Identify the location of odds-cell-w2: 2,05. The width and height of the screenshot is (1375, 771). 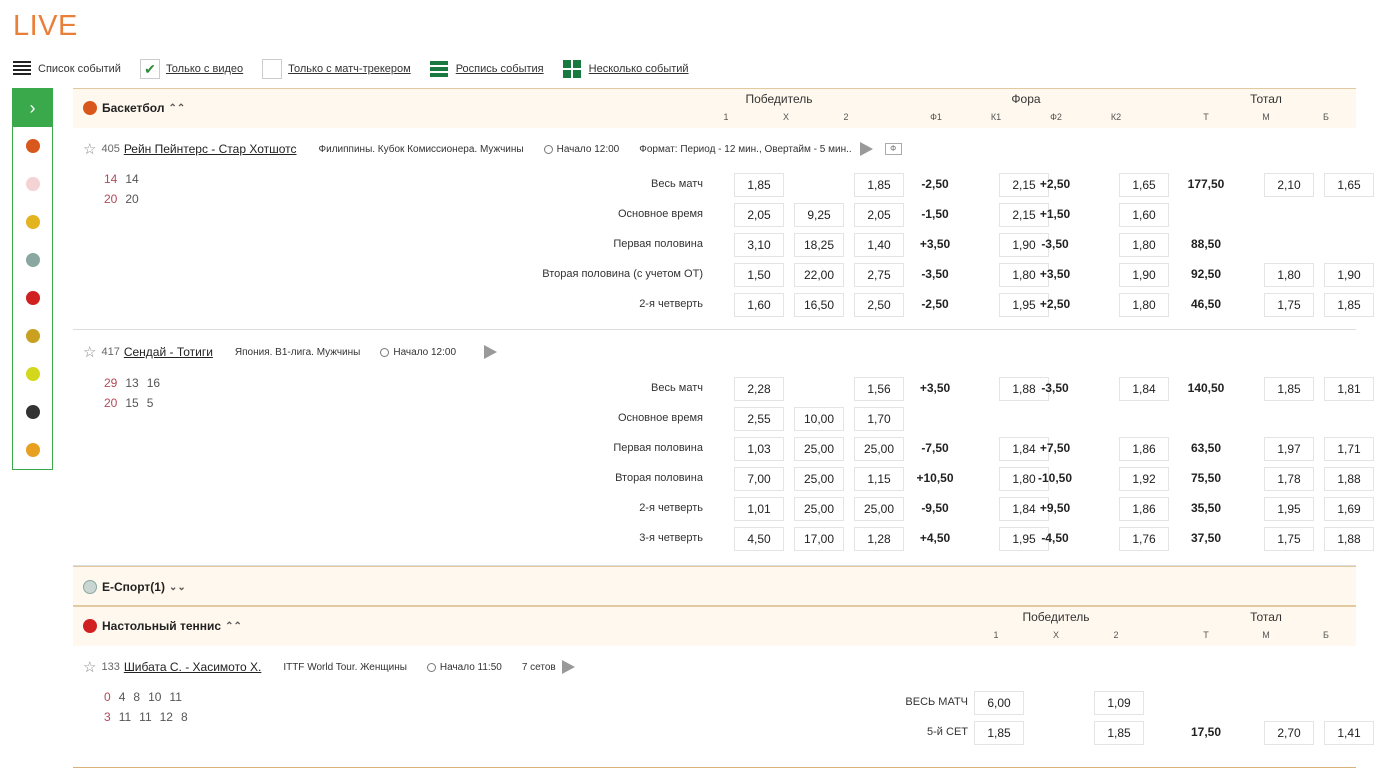
(879, 215).